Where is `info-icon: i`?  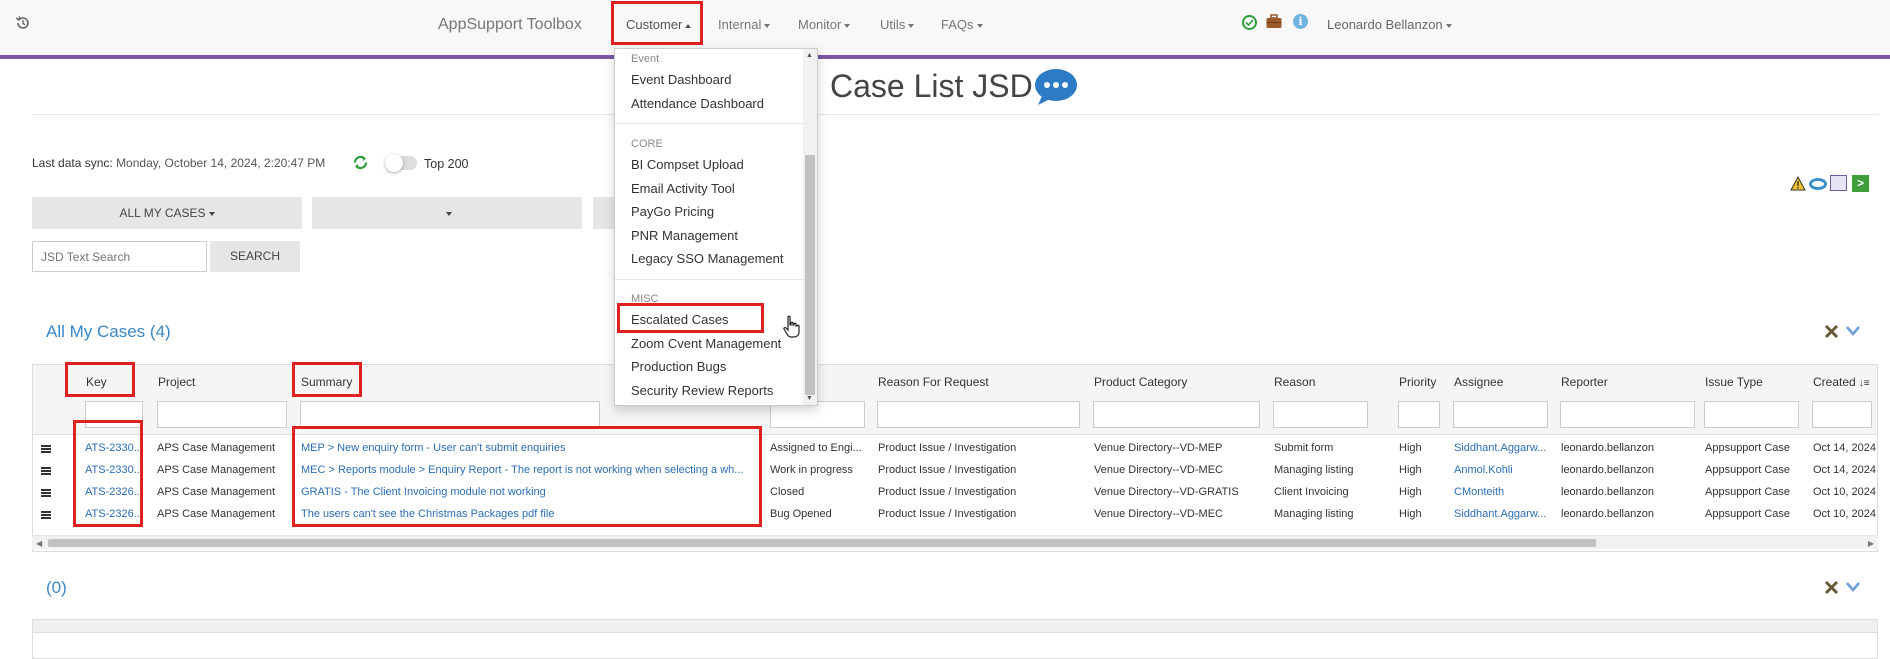 info-icon: i is located at coordinates (1300, 21).